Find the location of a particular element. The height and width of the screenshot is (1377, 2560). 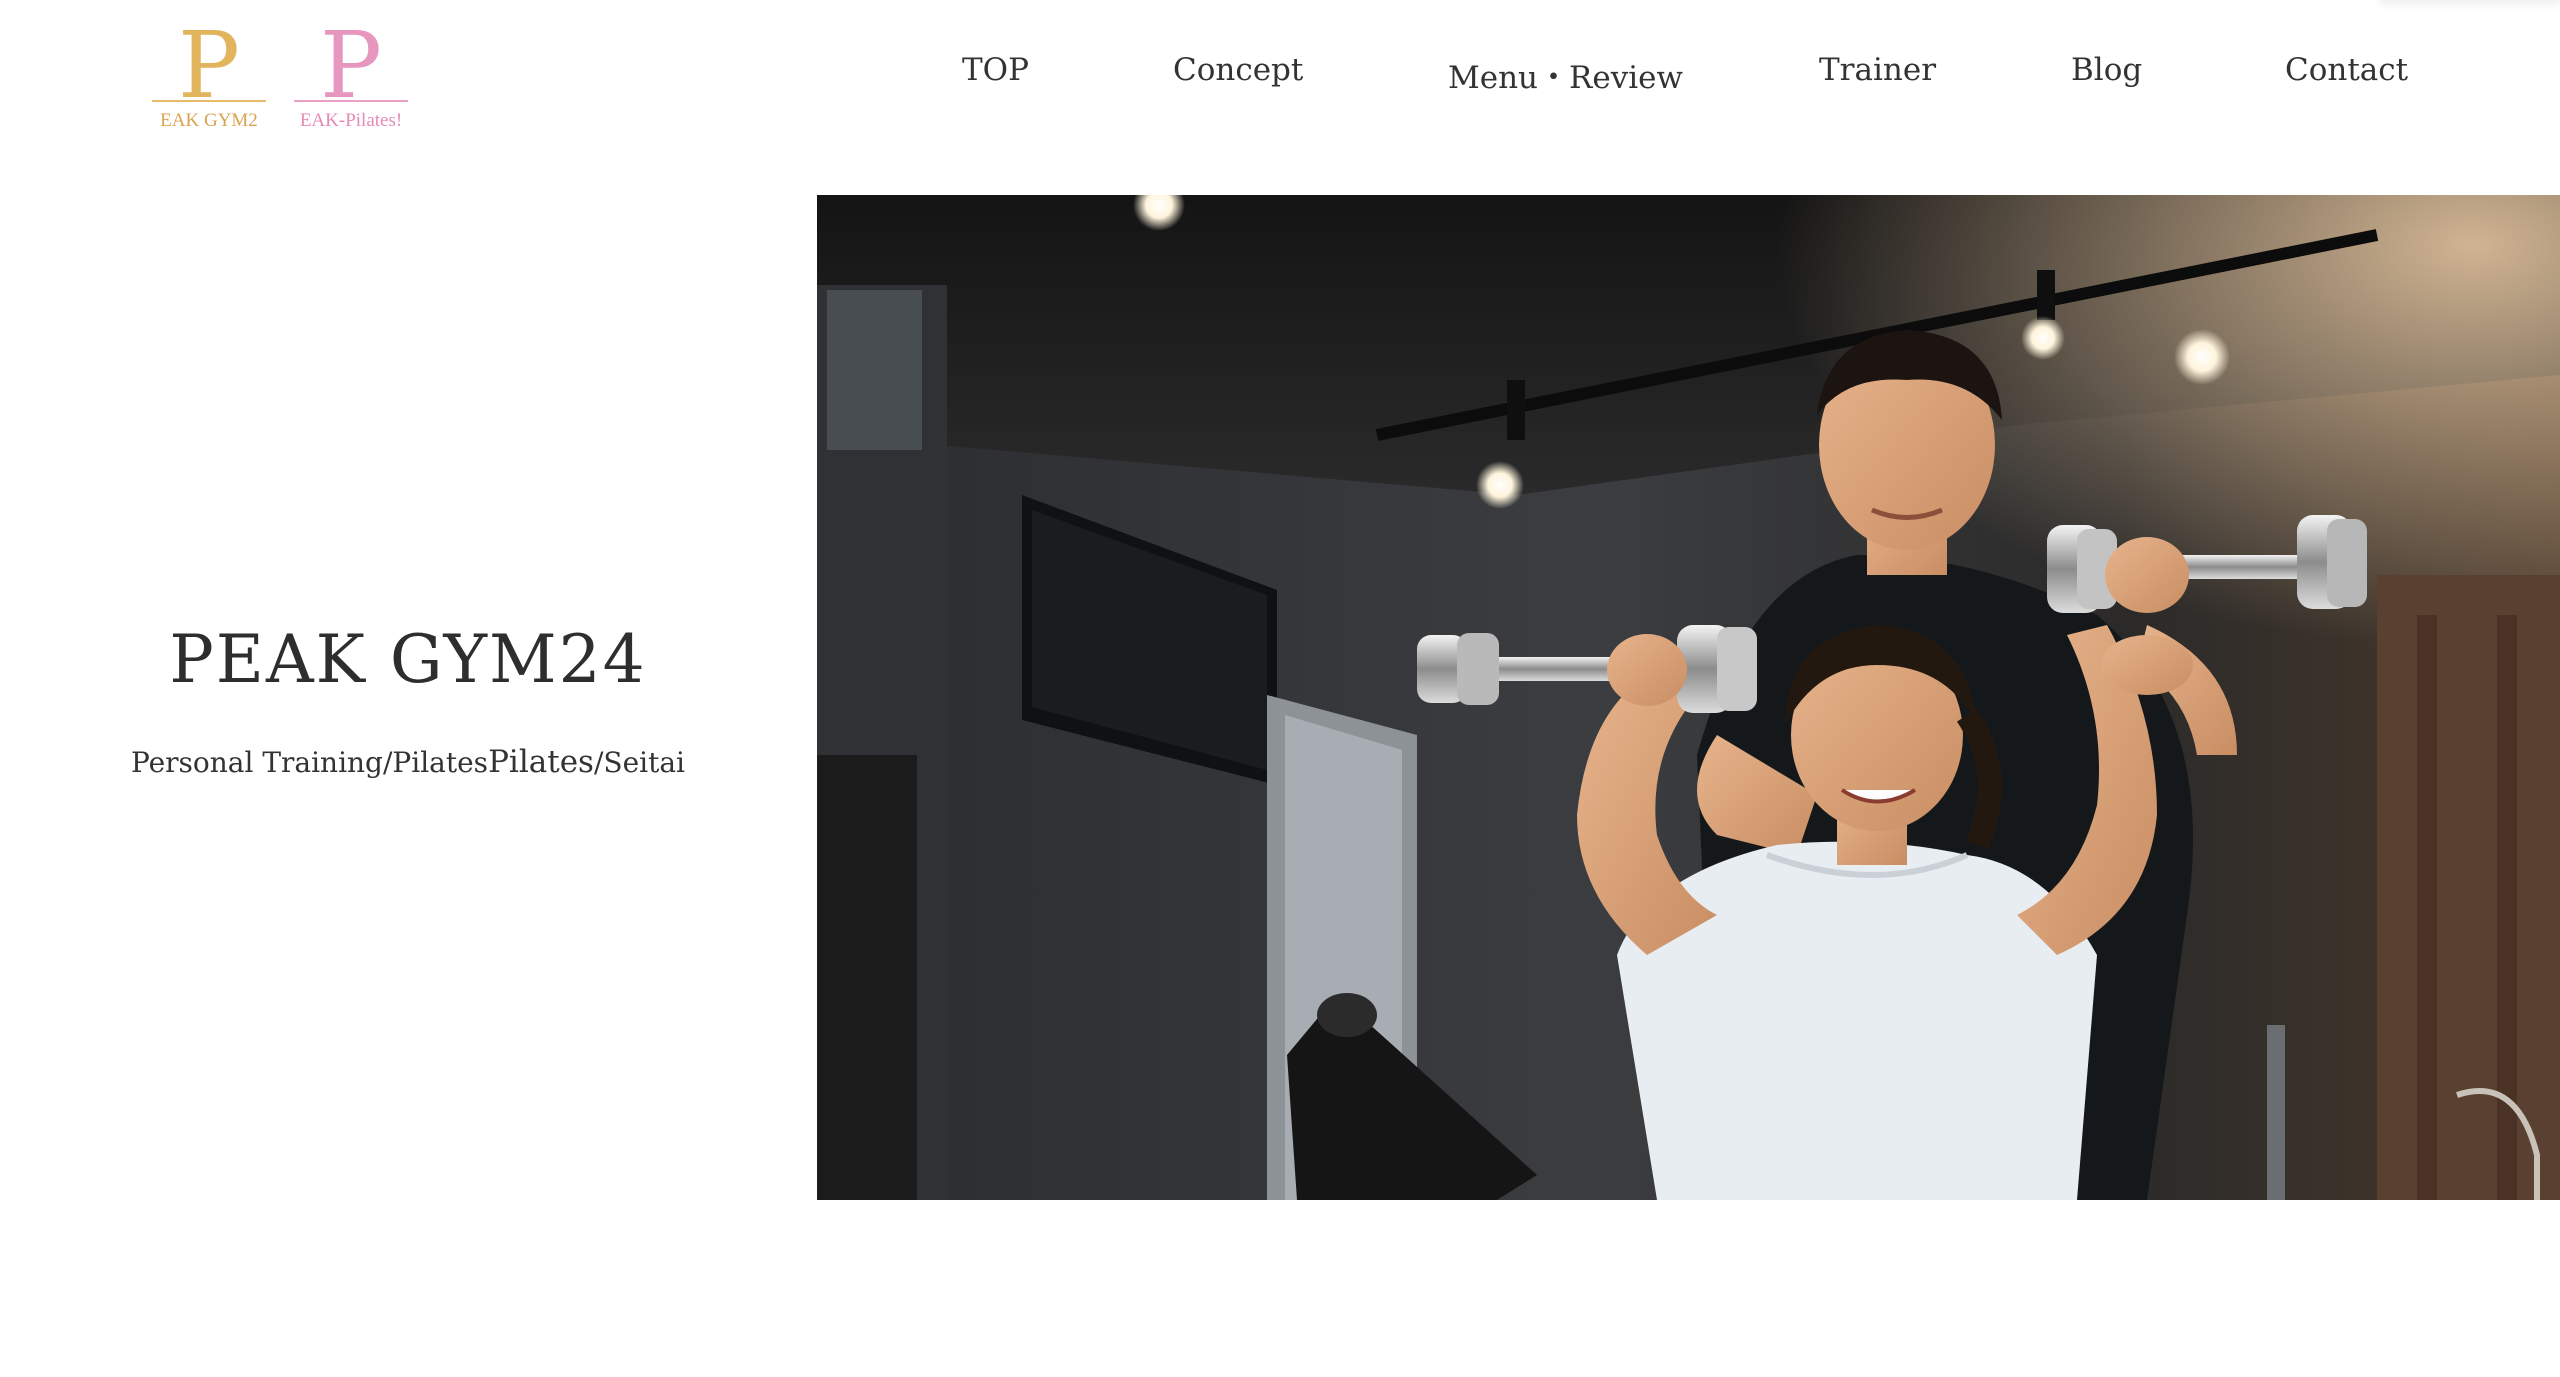

hero-title: PEAK GYM24 is located at coordinates (408, 659).